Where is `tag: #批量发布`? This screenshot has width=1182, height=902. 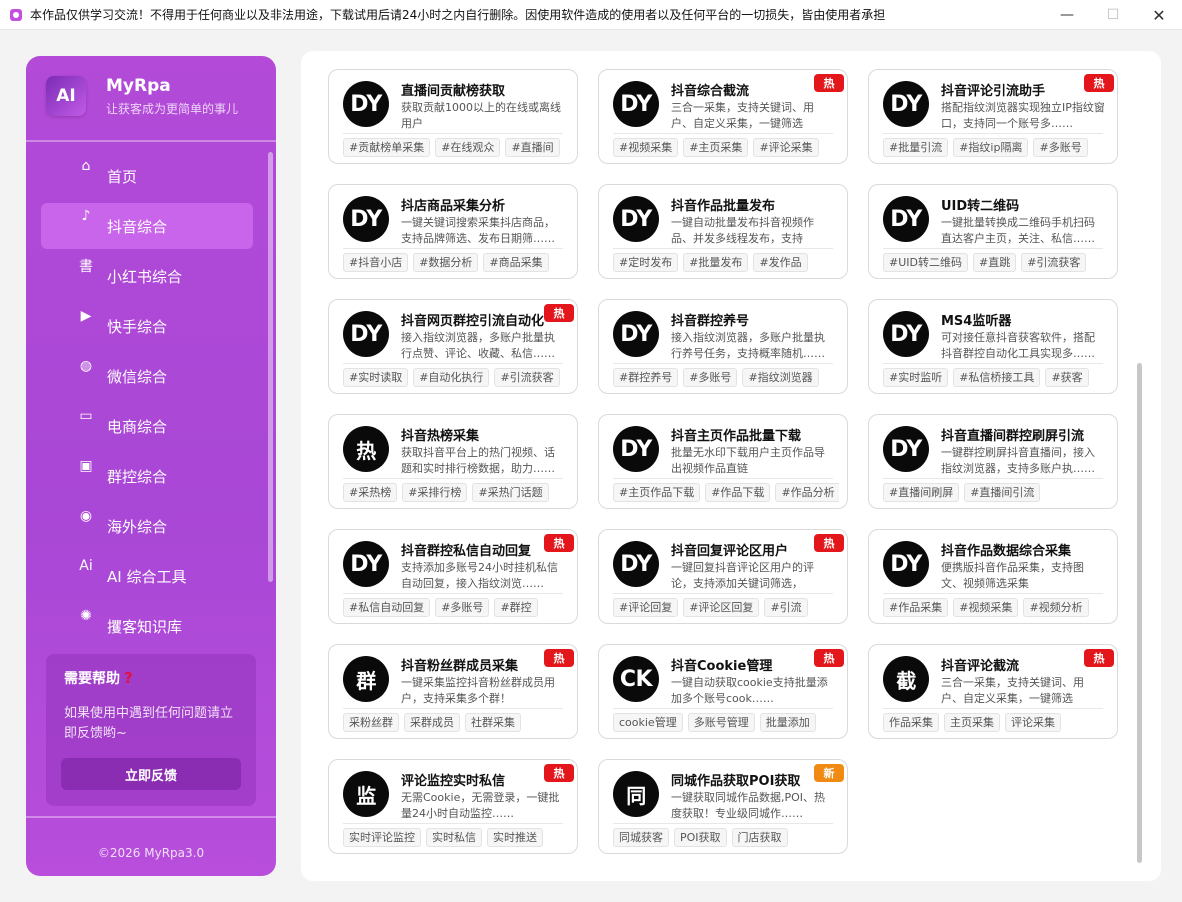 tag: #批量发布 is located at coordinates (716, 262).